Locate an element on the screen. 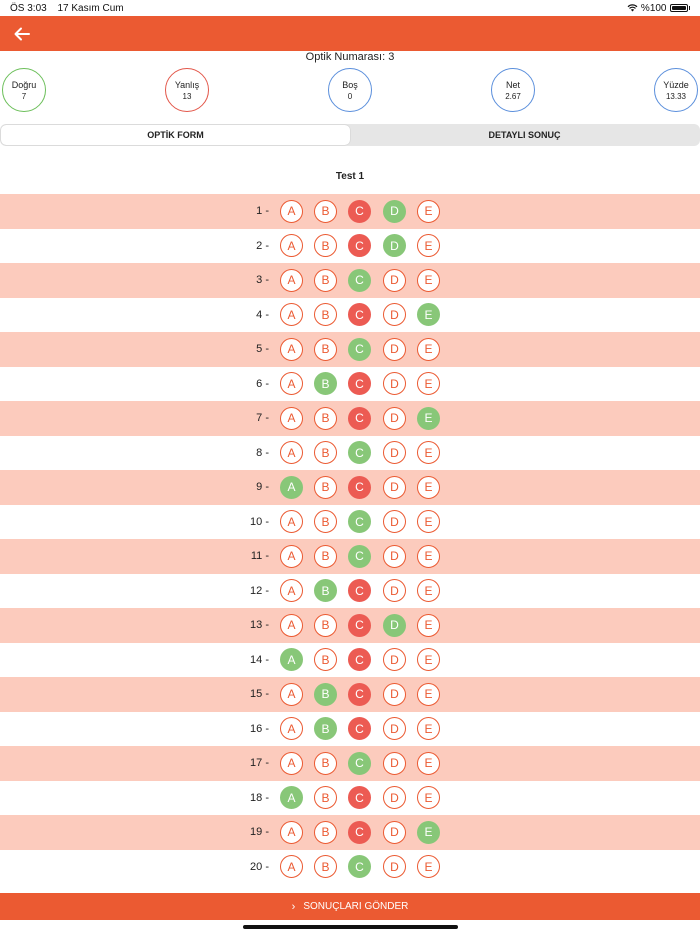 This screenshot has height=934, width=700. tab-optic-form: OPTİK FORM is located at coordinates (175, 135).